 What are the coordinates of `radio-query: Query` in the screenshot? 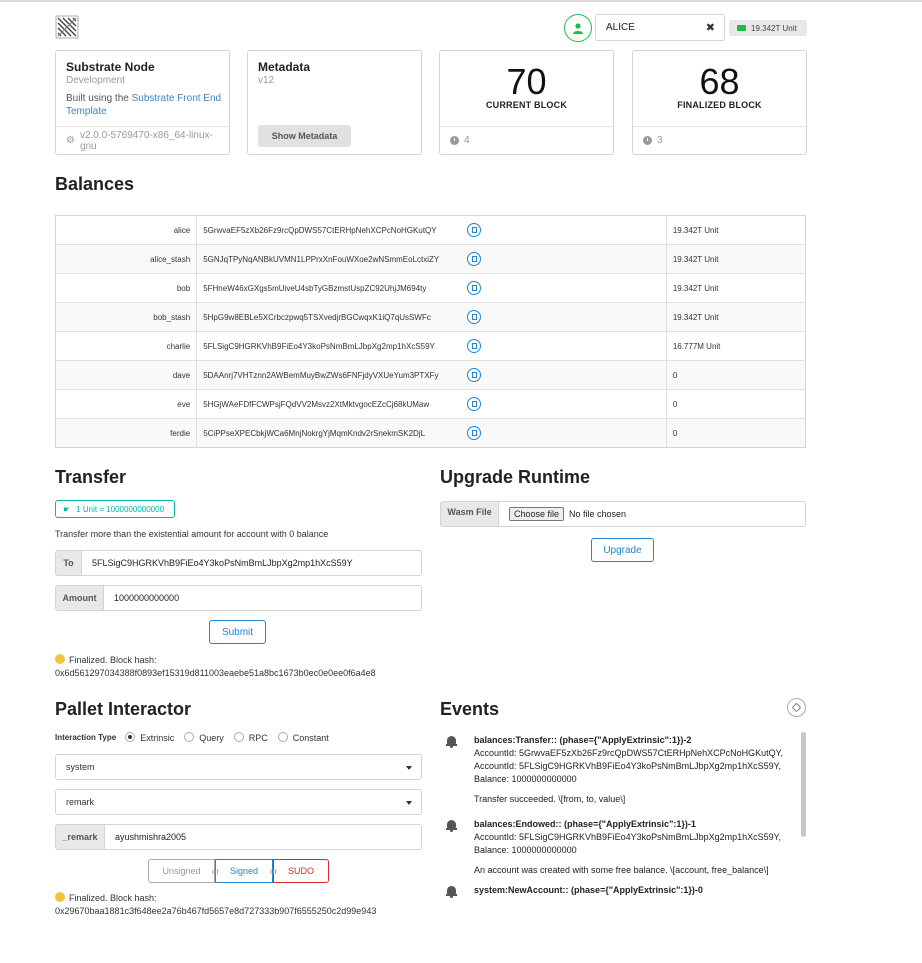 It's located at (204, 737).